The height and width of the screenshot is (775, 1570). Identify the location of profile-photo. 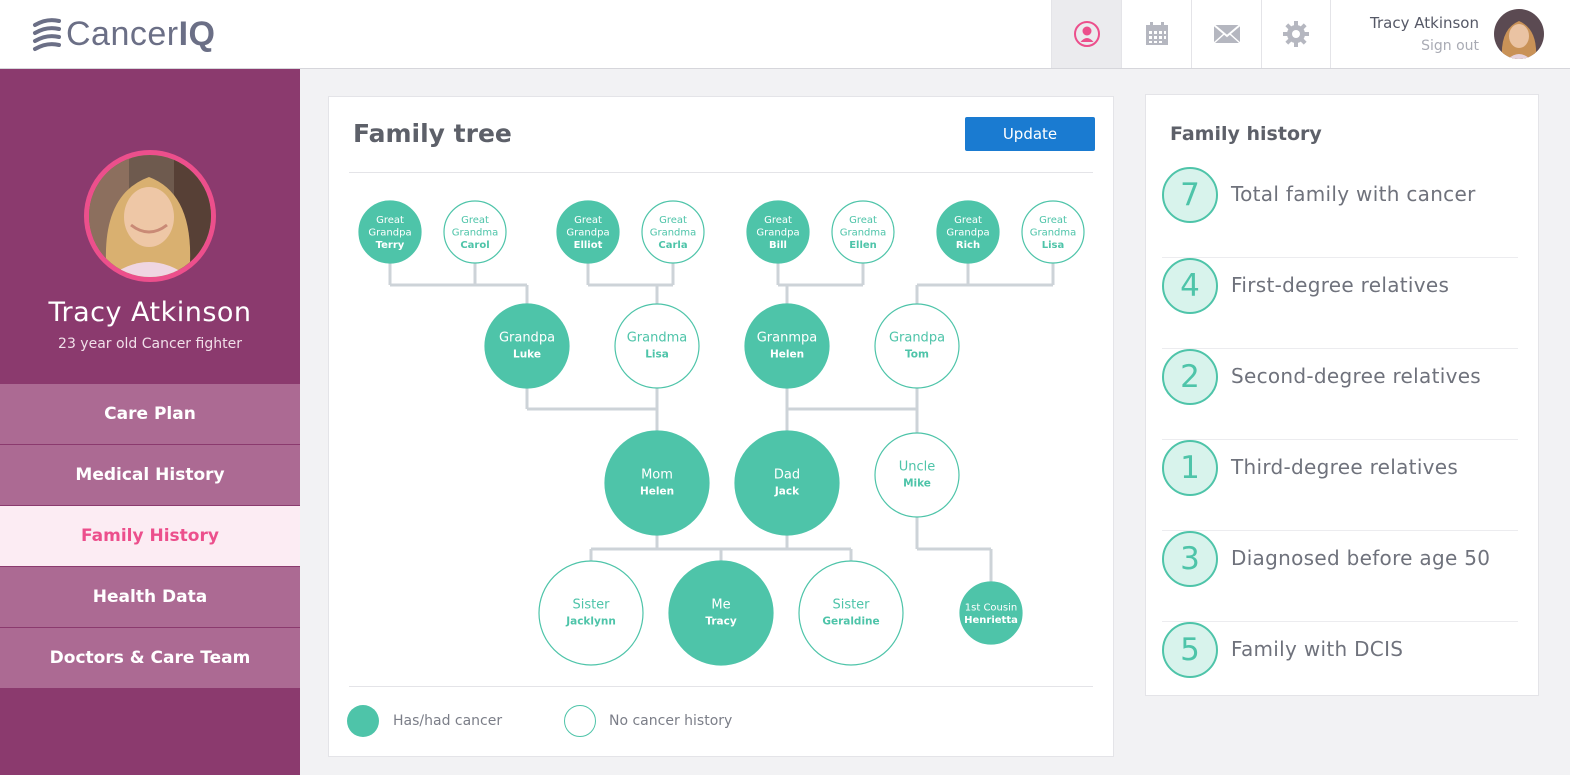
(150, 216).